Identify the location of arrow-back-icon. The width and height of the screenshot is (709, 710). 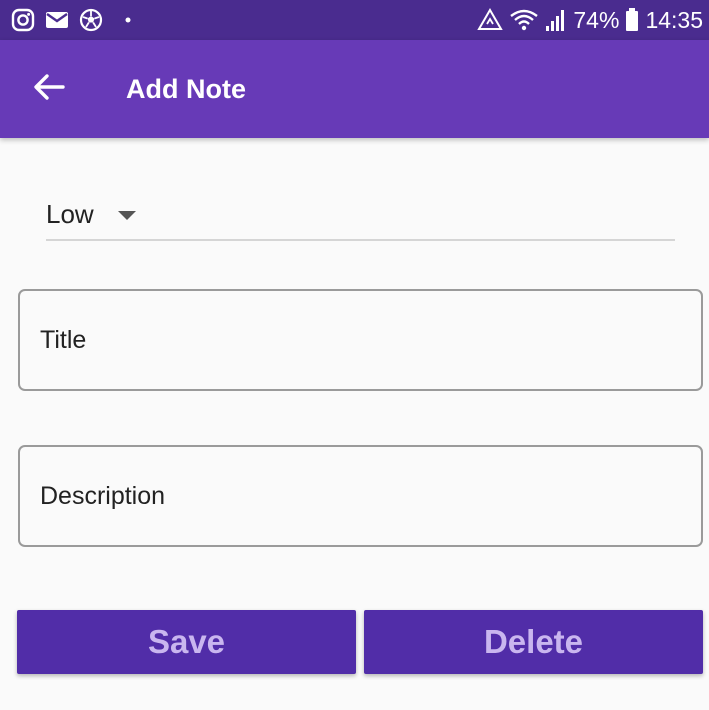
(49, 89).